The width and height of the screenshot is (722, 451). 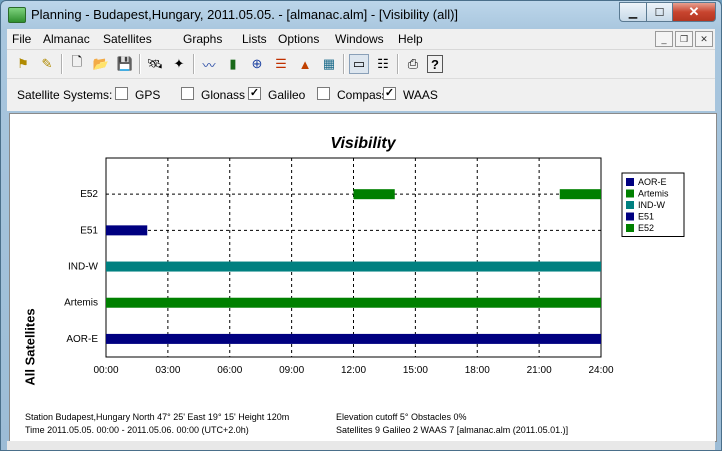 I want to click on new-file-icon: 🗋, so click(x=77, y=64).